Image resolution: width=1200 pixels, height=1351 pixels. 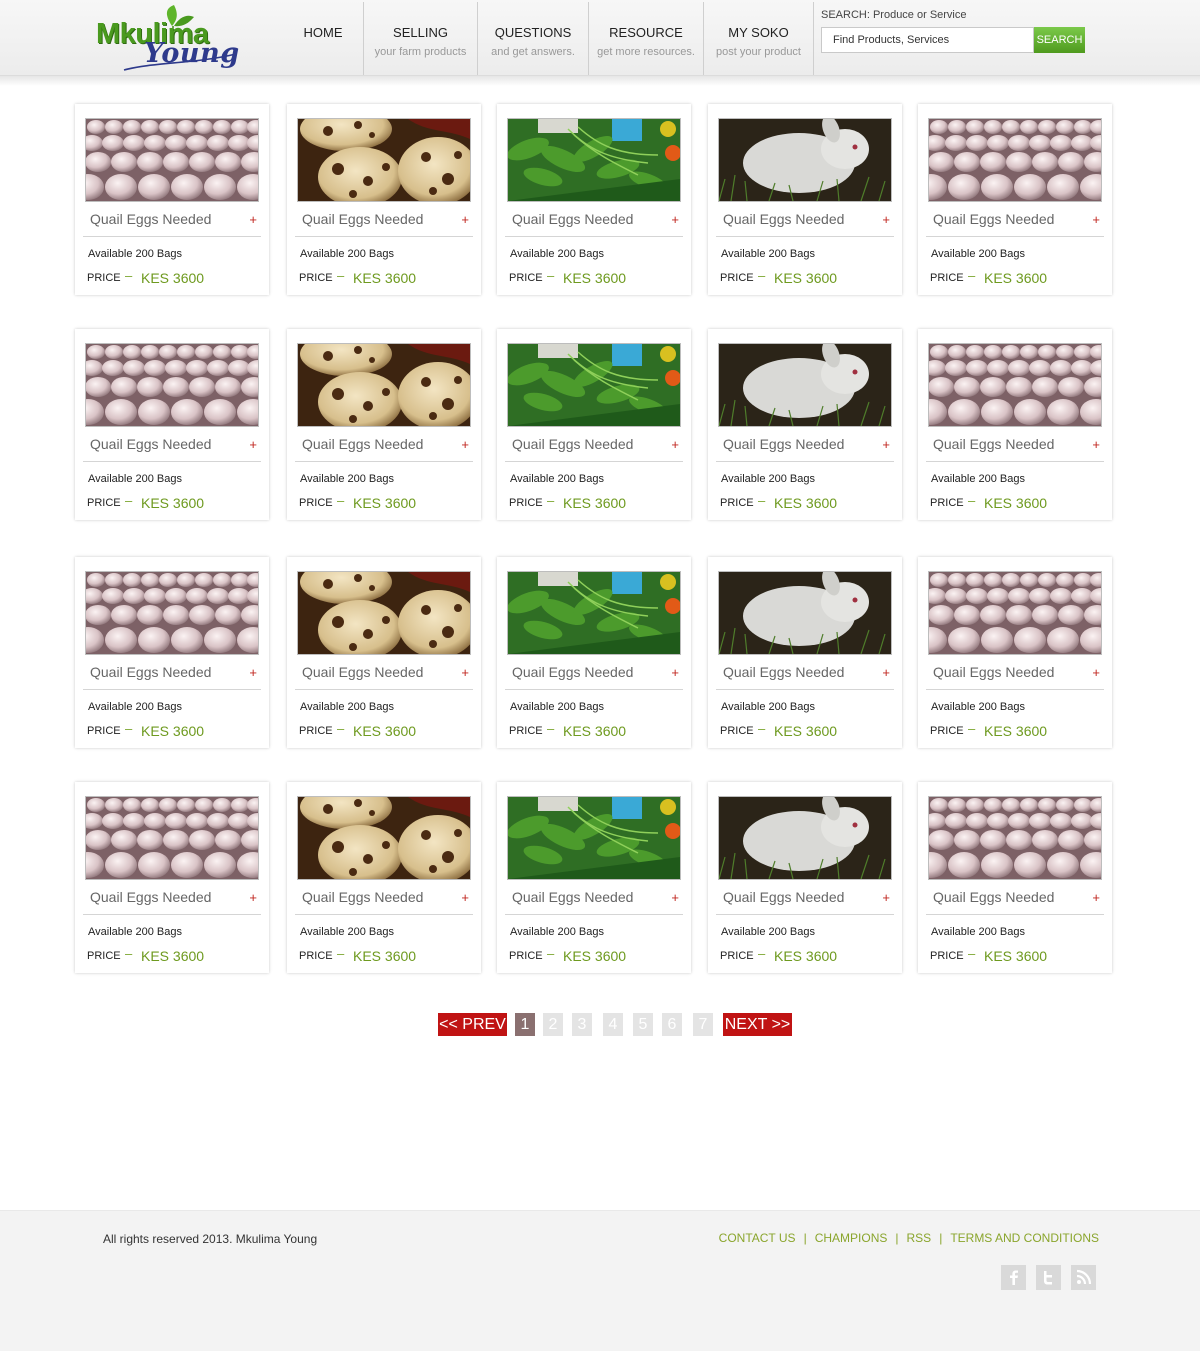 What do you see at coordinates (525, 1024) in the screenshot?
I see `page-1-button: 1` at bounding box center [525, 1024].